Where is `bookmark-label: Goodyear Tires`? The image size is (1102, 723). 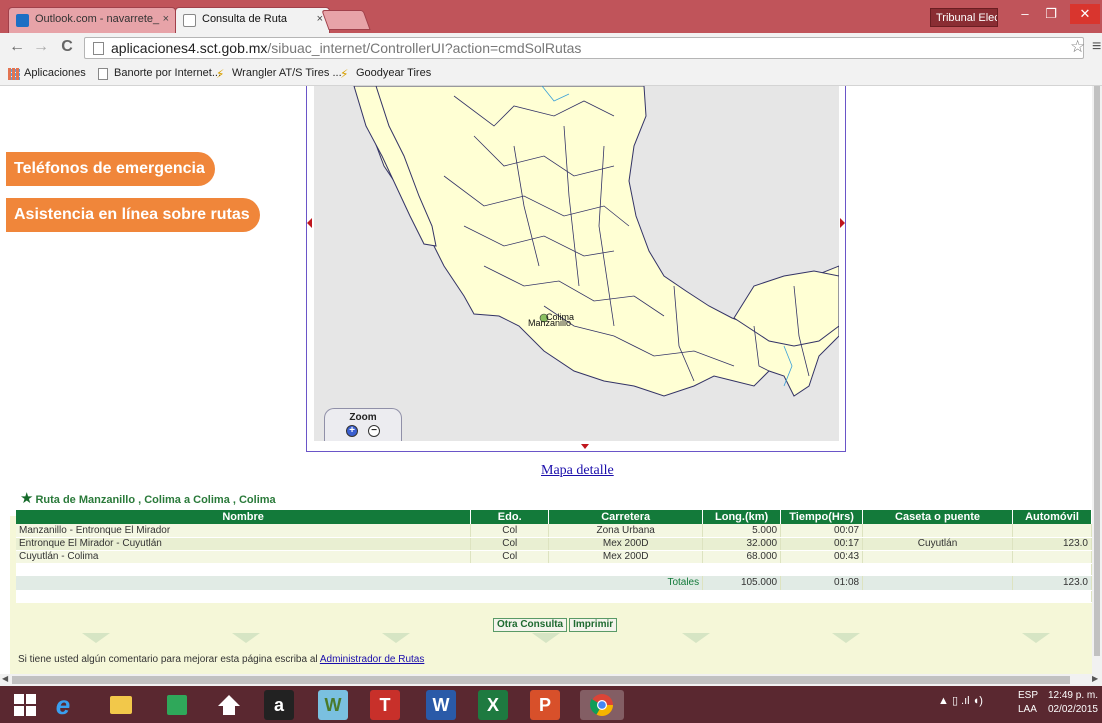
bookmark-label: Goodyear Tires is located at coordinates (394, 73).